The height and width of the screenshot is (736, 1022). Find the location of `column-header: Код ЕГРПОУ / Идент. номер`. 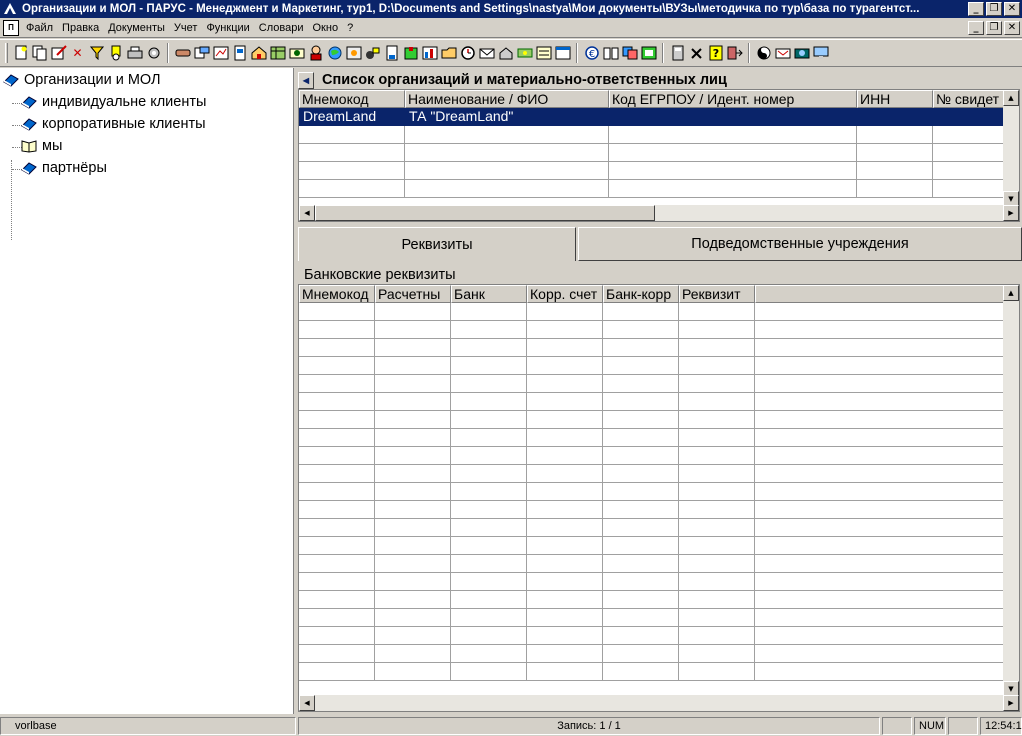

column-header: Код ЕГРПОУ / Идент. номер is located at coordinates (733, 99).